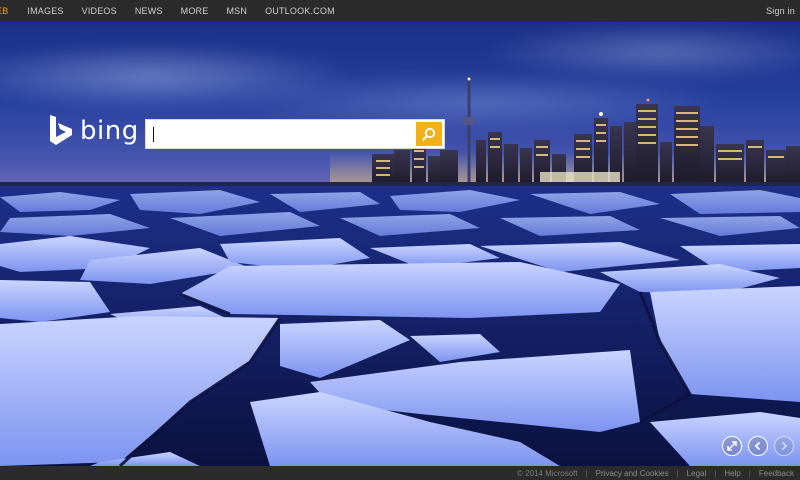 The image size is (800, 480). What do you see at coordinates (61, 130) in the screenshot?
I see `bing-b-icon` at bounding box center [61, 130].